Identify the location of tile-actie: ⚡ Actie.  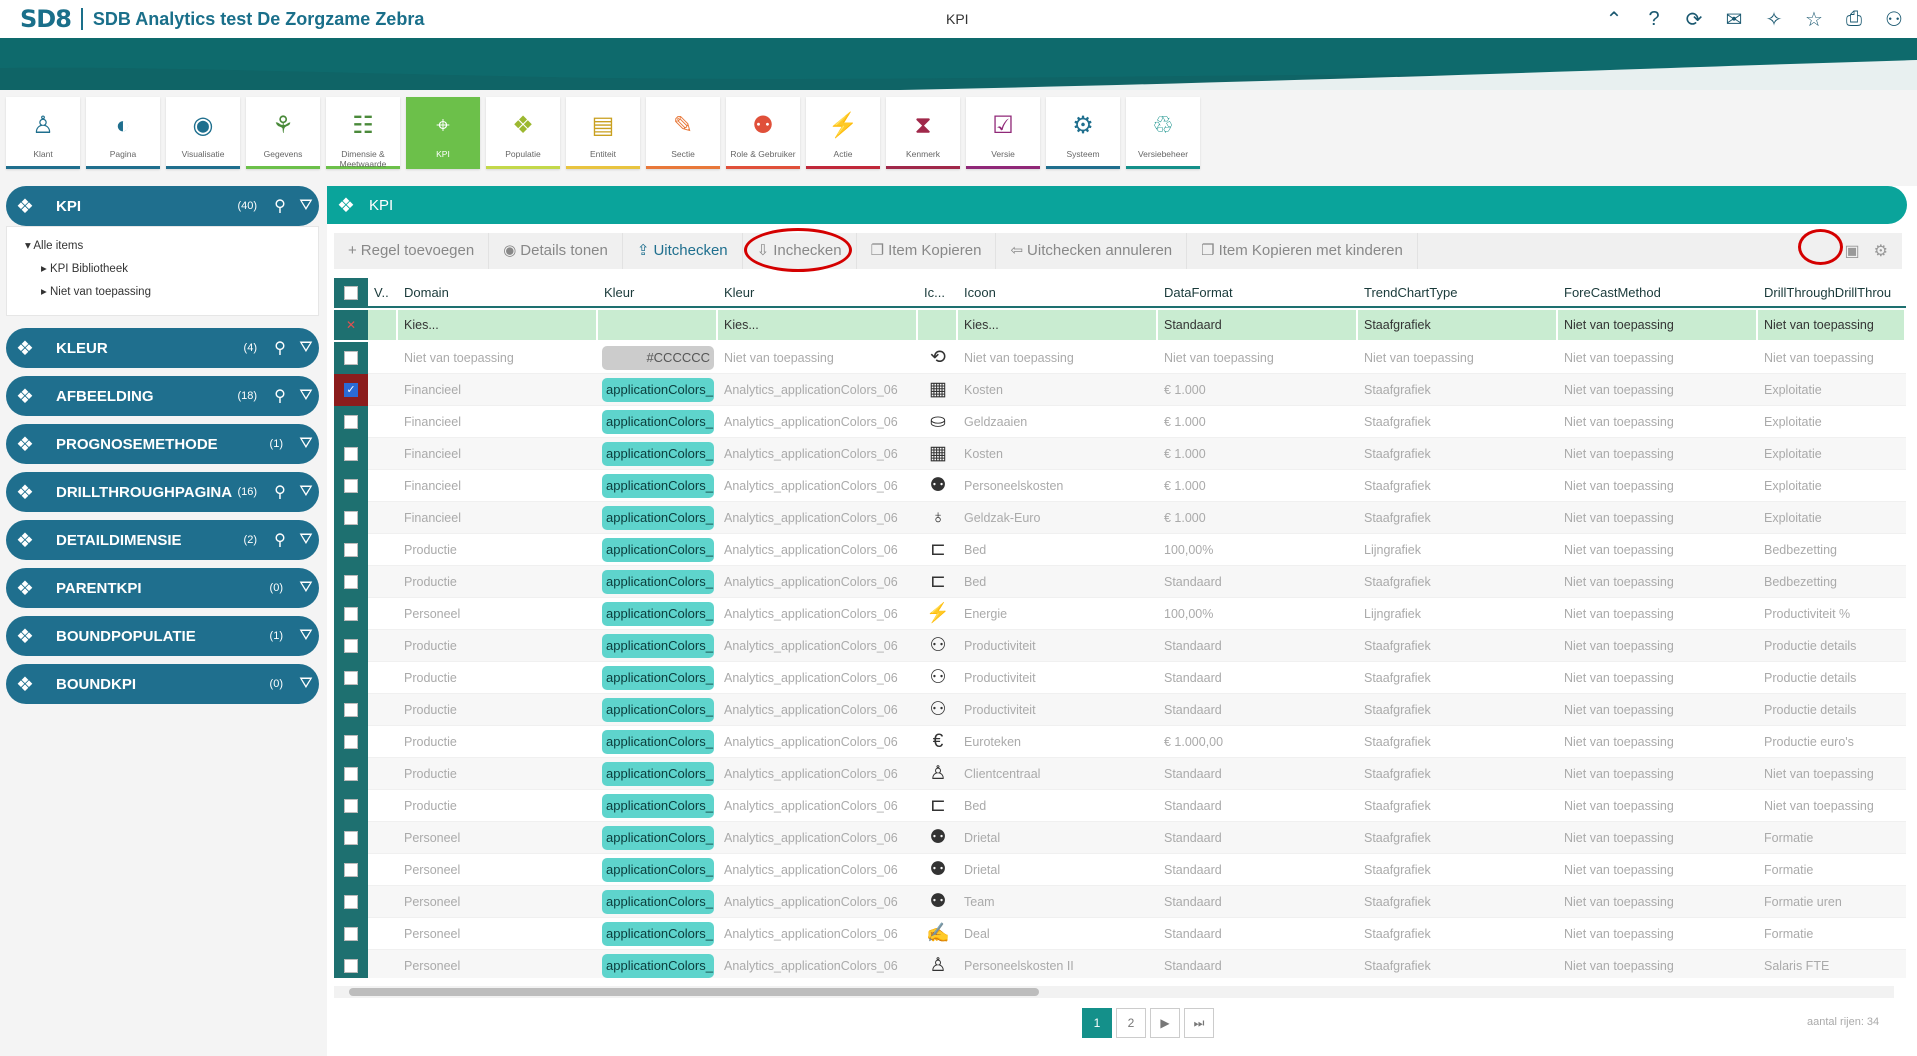
(843, 133).